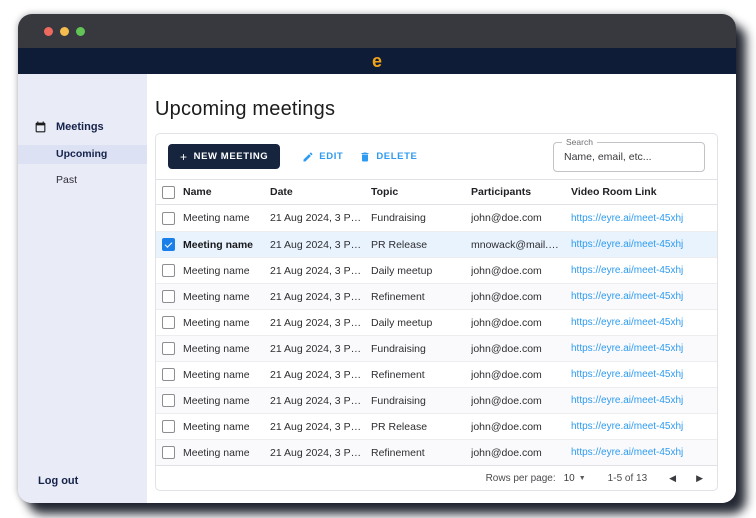  I want to click on page-title: Upcoming meetings, so click(245, 109).